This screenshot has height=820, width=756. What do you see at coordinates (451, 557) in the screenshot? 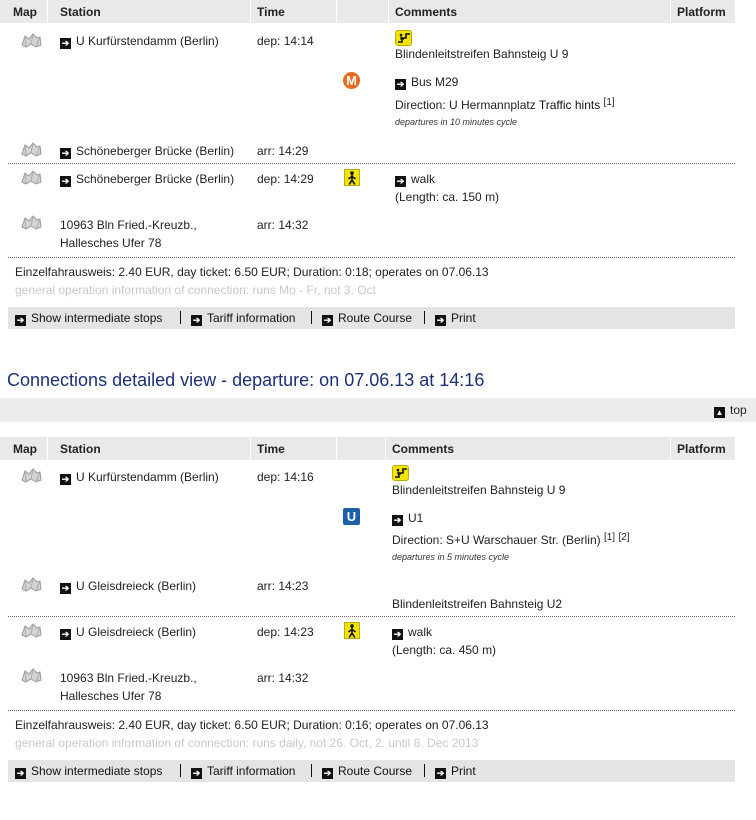
I see `cycle-note: departures in 5 minutes cycle` at bounding box center [451, 557].